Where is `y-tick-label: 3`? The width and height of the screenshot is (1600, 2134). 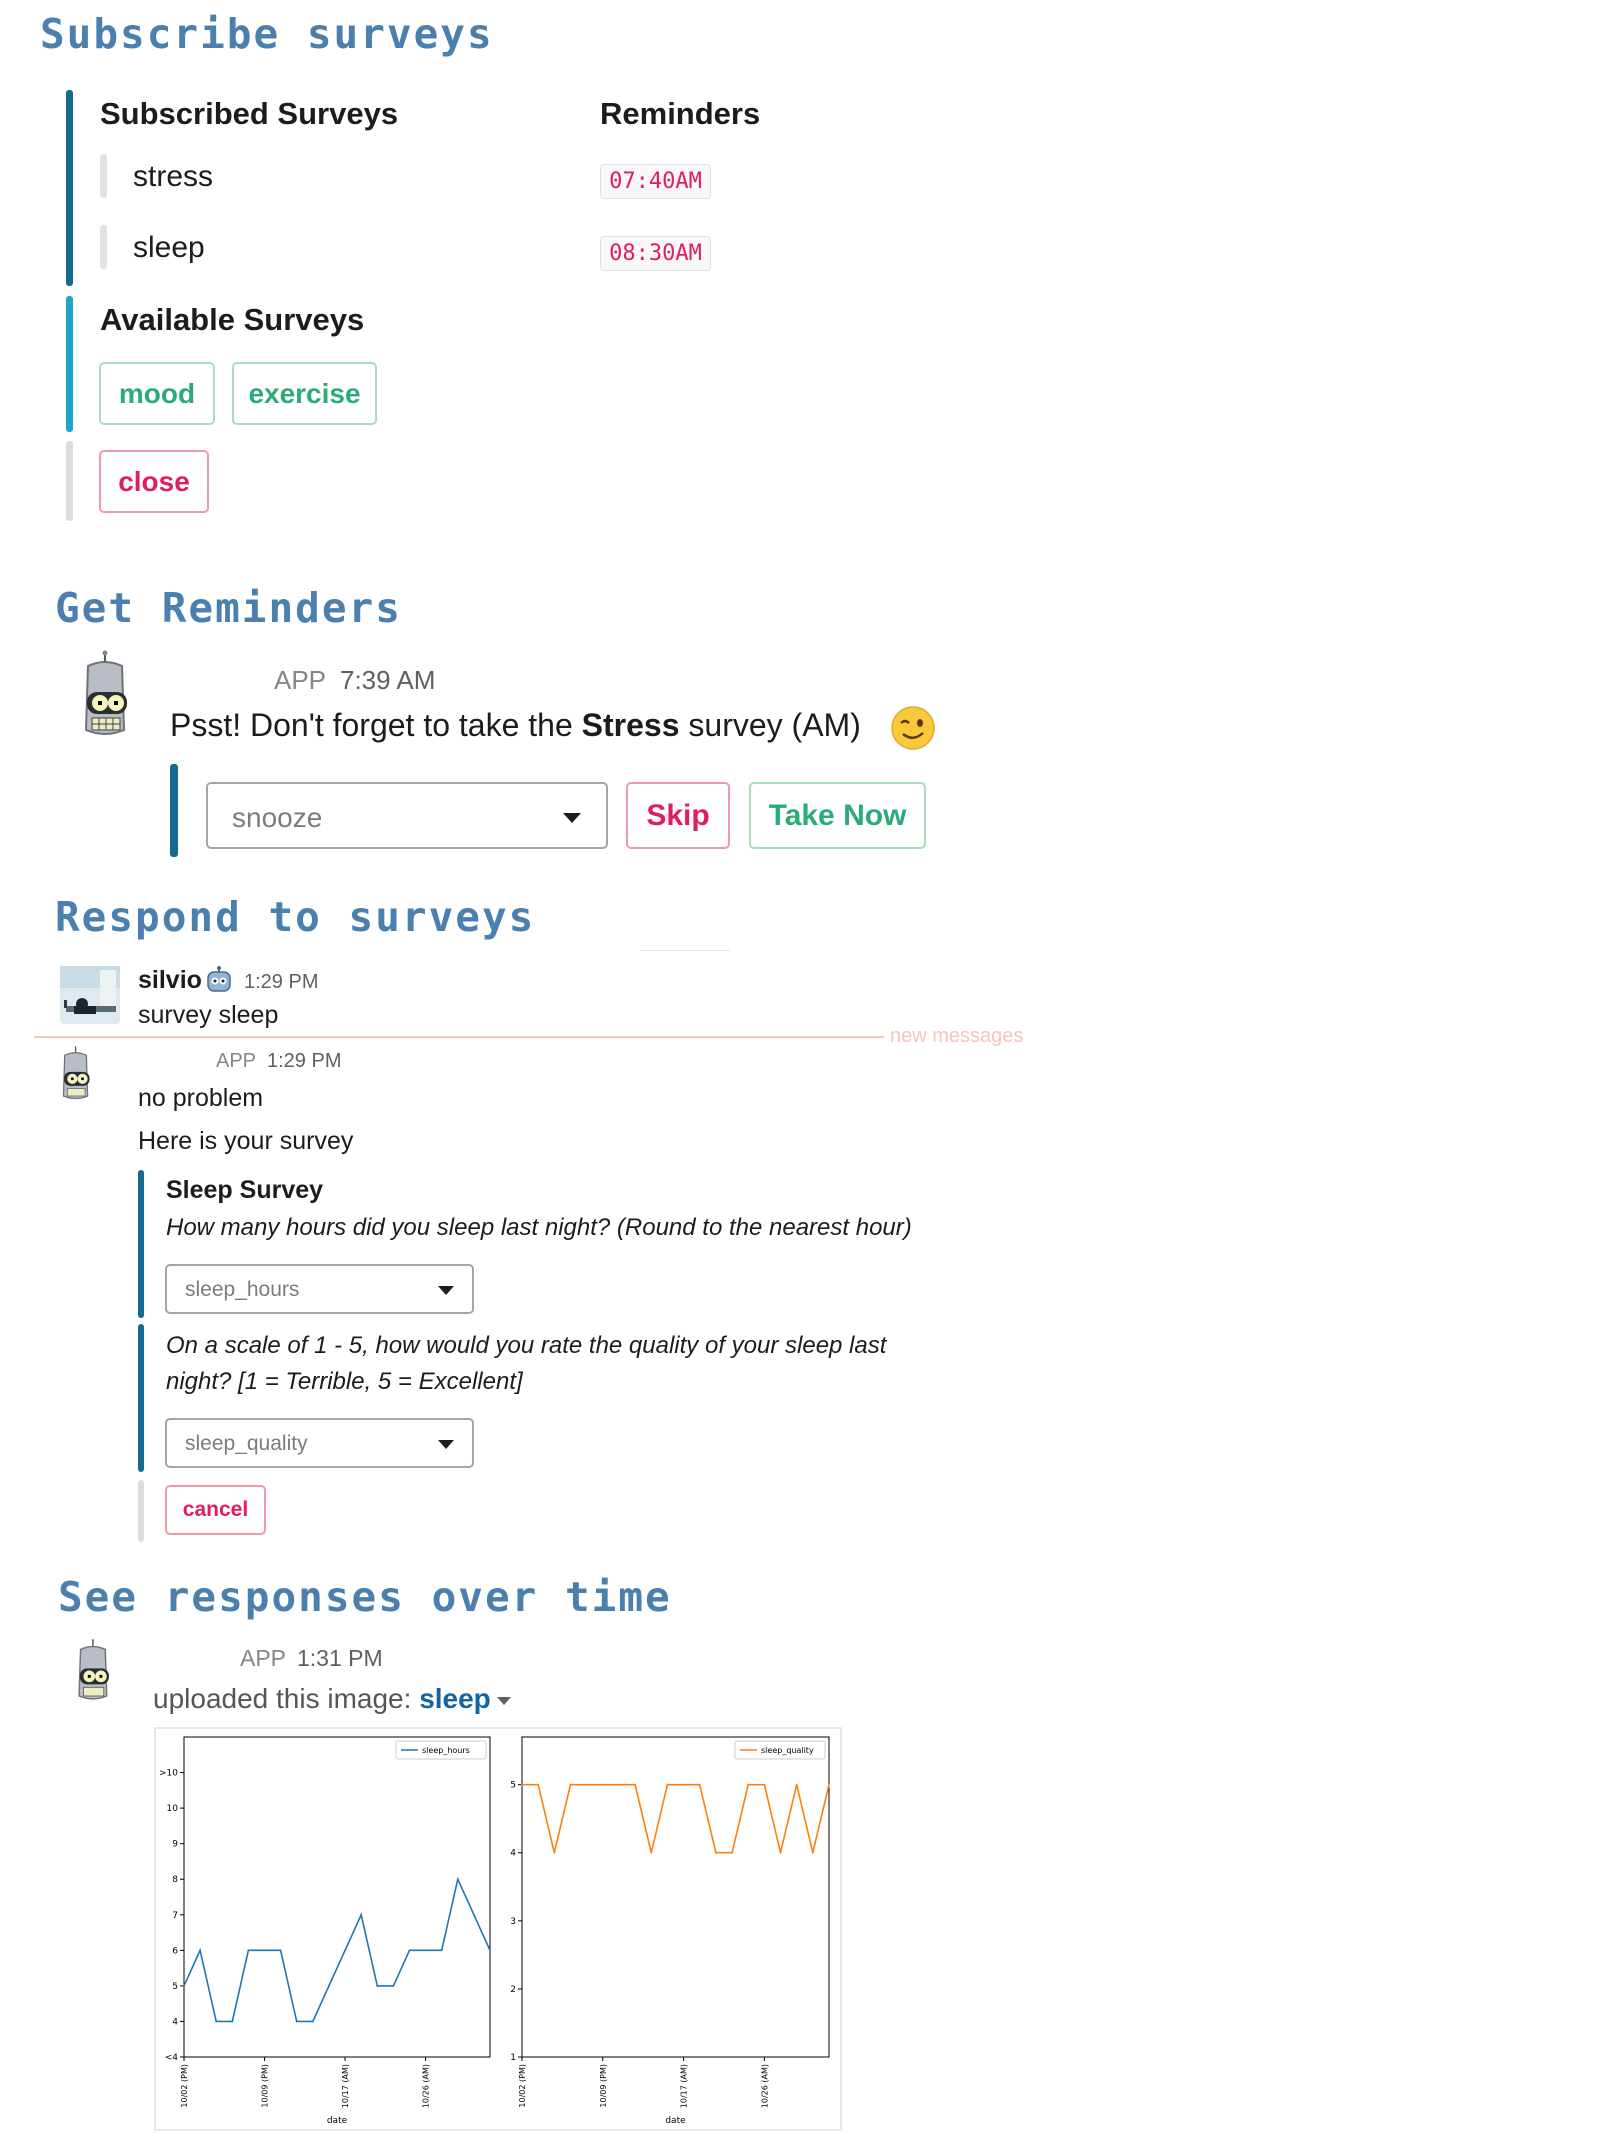
y-tick-label: 3 is located at coordinates (513, 1922).